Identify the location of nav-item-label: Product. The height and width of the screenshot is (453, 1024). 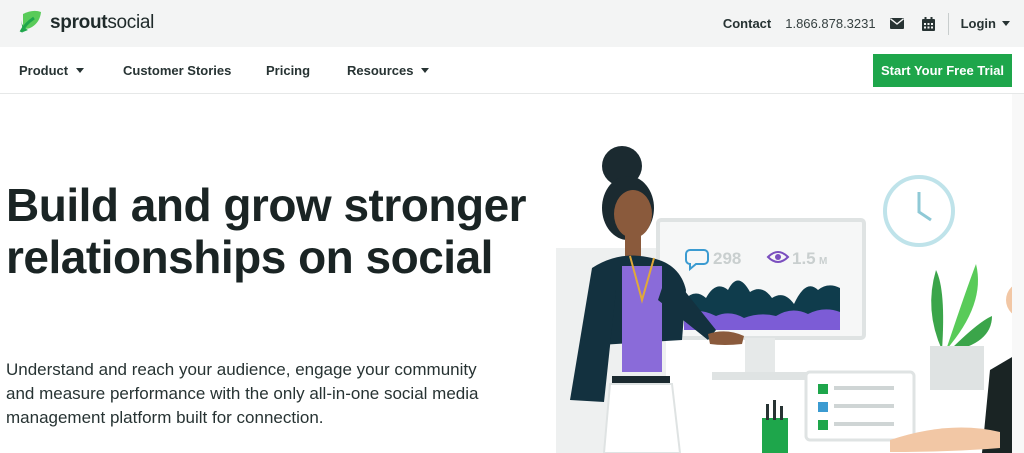
(44, 70).